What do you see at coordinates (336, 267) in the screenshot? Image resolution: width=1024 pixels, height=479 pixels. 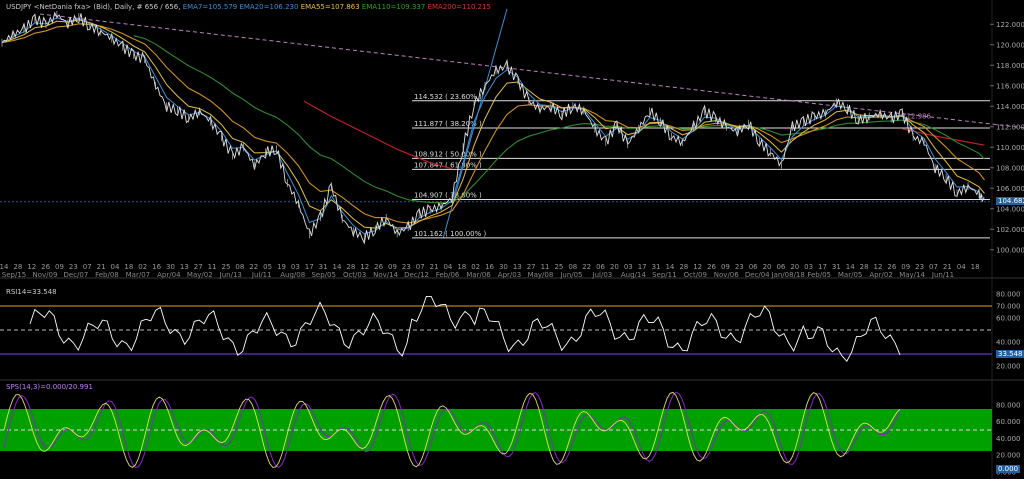 I see `x-tick-label: 14` at bounding box center [336, 267].